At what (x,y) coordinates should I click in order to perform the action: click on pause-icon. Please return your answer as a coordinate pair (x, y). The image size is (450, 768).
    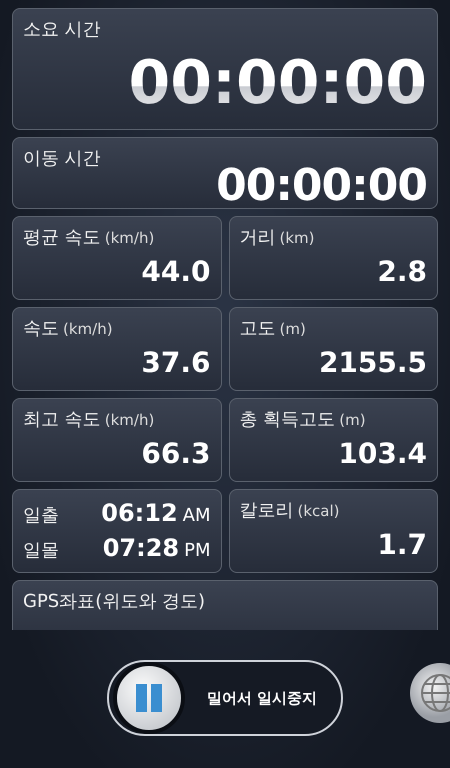
    Looking at the image, I should click on (149, 698).